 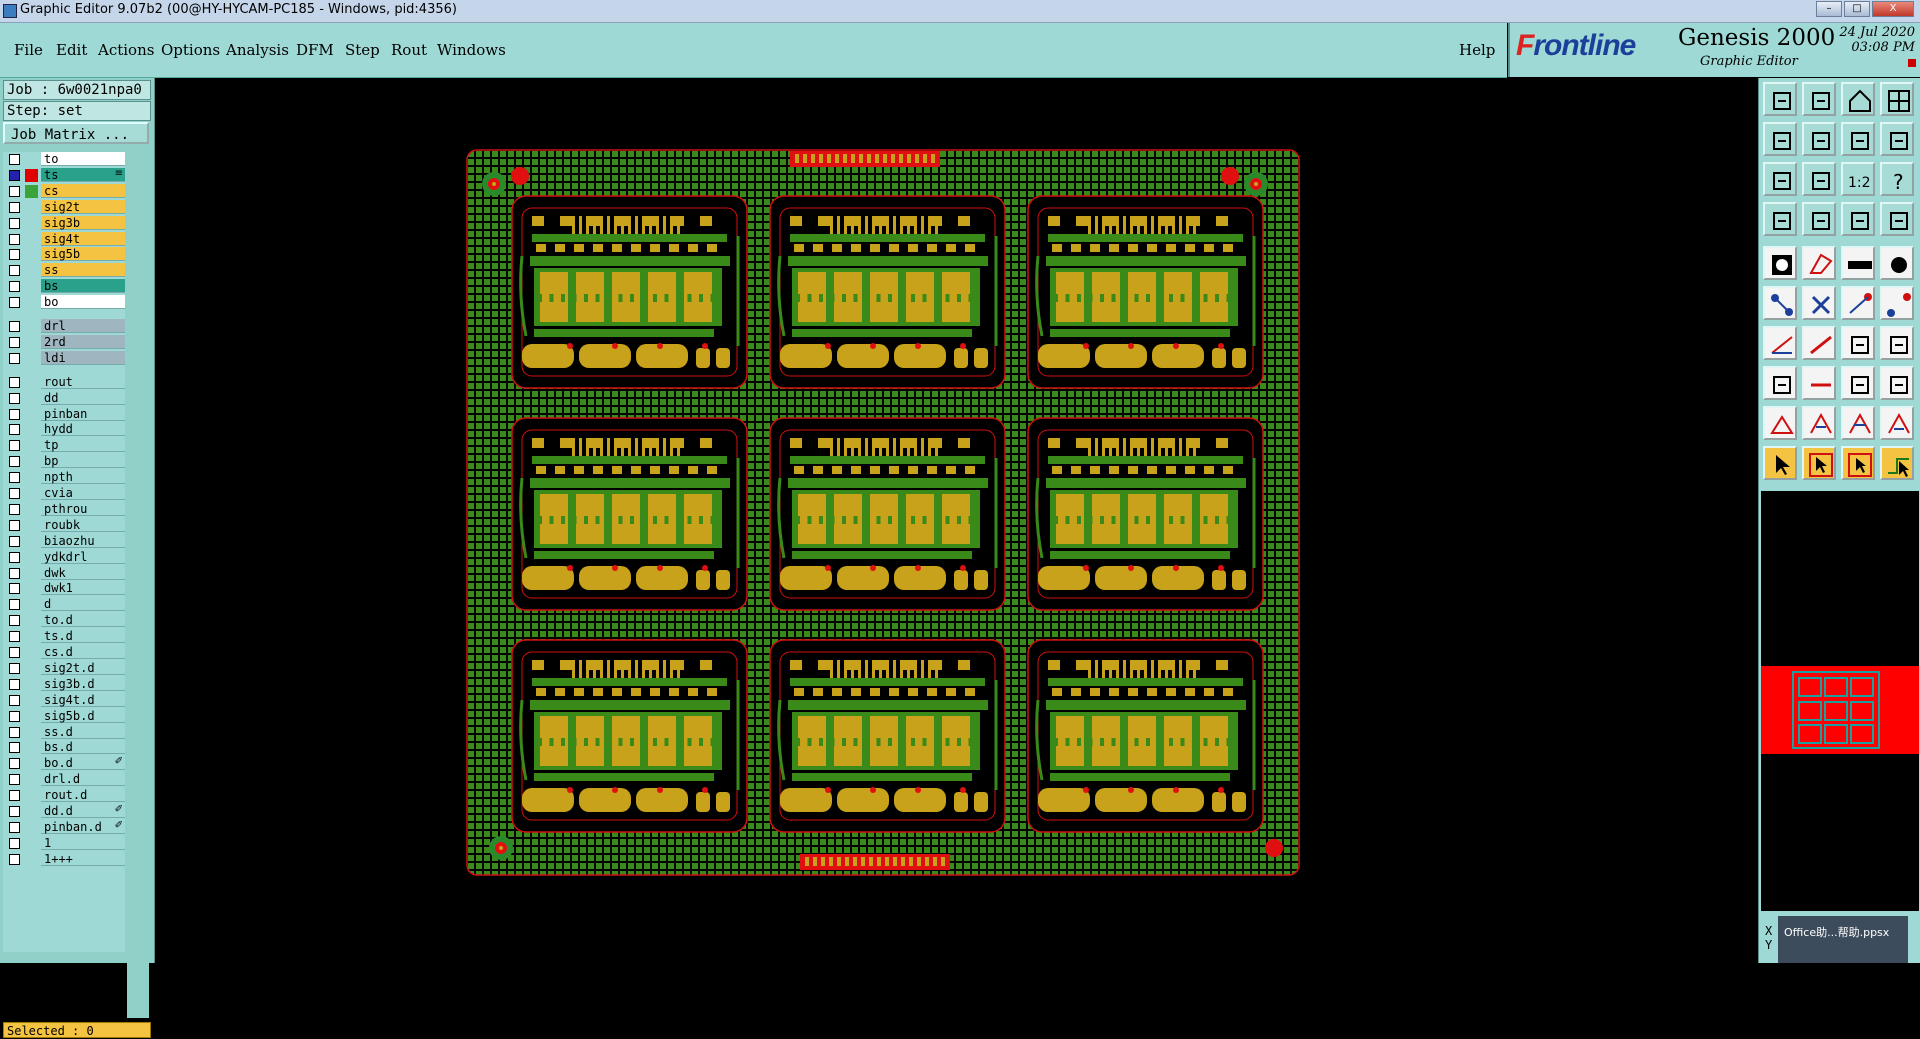 What do you see at coordinates (83, 731) in the screenshot?
I see `layer-name: ss.d` at bounding box center [83, 731].